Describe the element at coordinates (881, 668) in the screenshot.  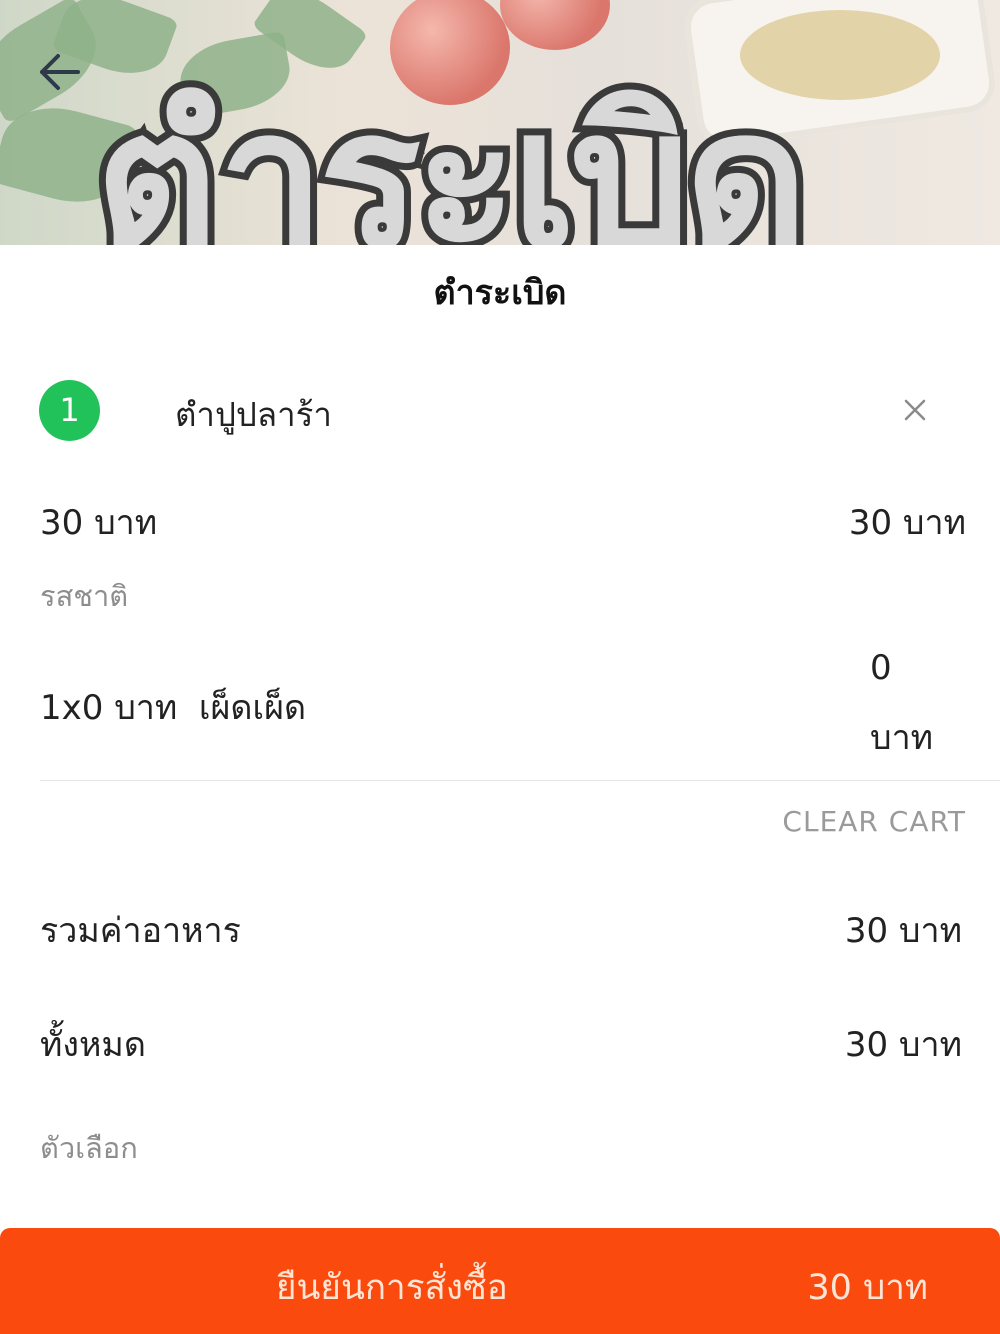
I see `option-price-value: 0` at that location.